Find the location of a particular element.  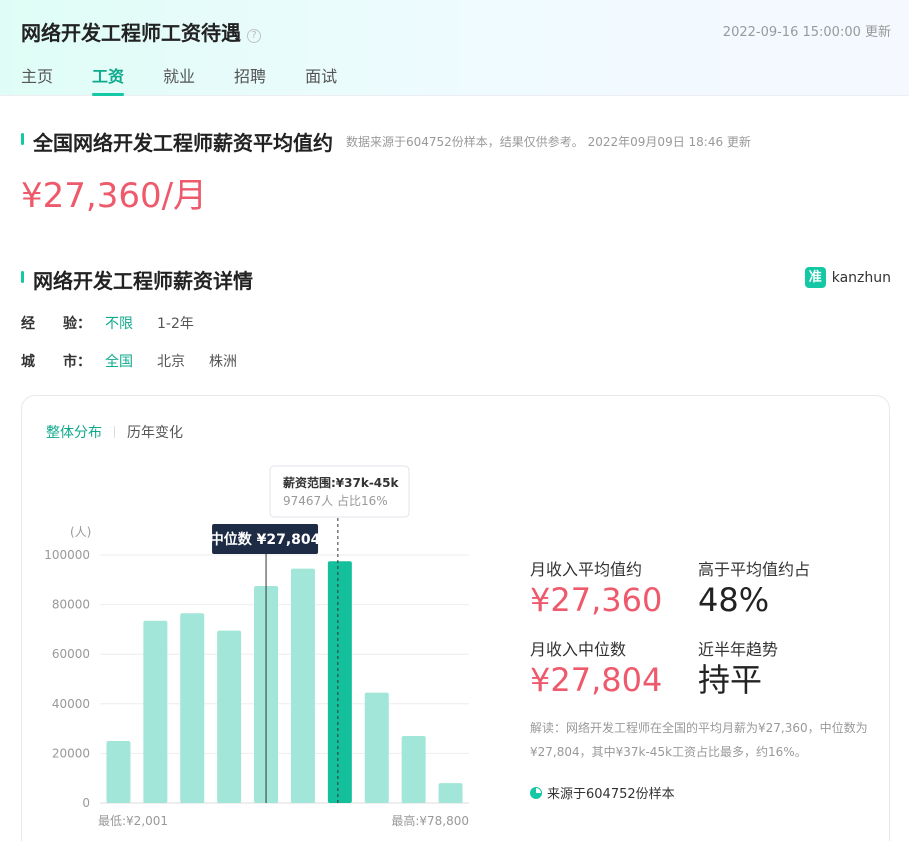

page-title-text: 网络开发工程师工资待遇 is located at coordinates (131, 33).